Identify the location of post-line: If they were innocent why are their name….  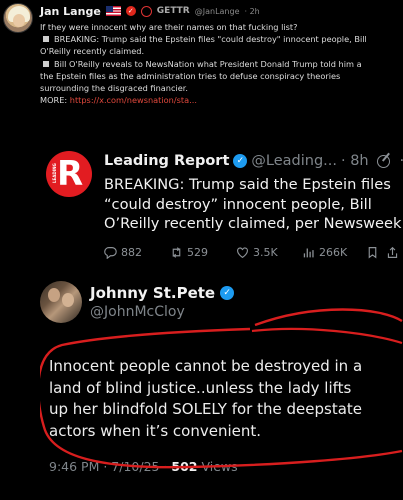
(169, 27).